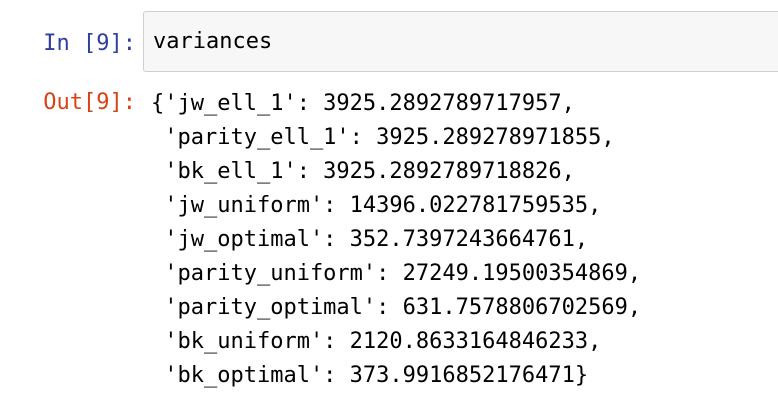  Describe the element at coordinates (460, 41) in the screenshot. I see `code-input-area: variances` at that location.